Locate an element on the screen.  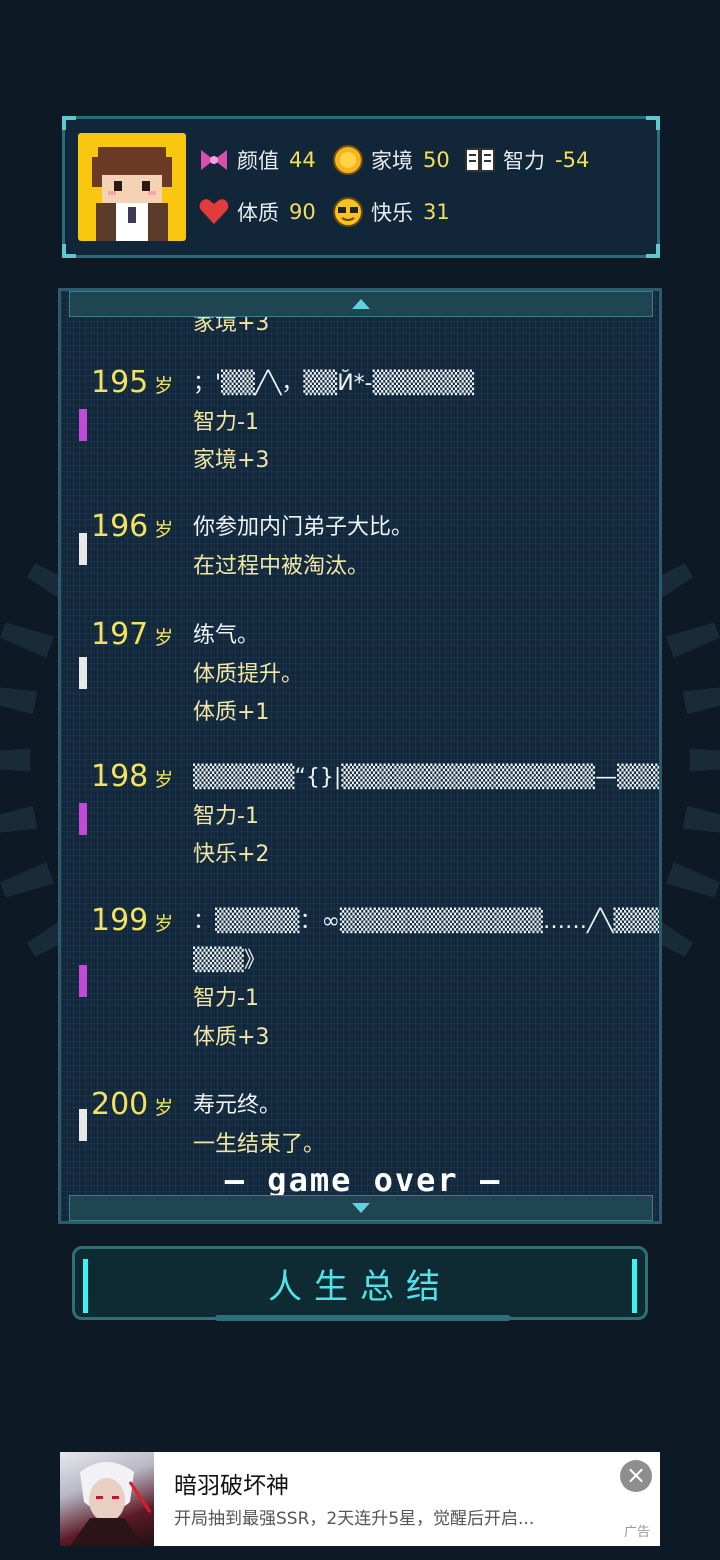
ad-character-icon is located at coordinates (111, 1504).